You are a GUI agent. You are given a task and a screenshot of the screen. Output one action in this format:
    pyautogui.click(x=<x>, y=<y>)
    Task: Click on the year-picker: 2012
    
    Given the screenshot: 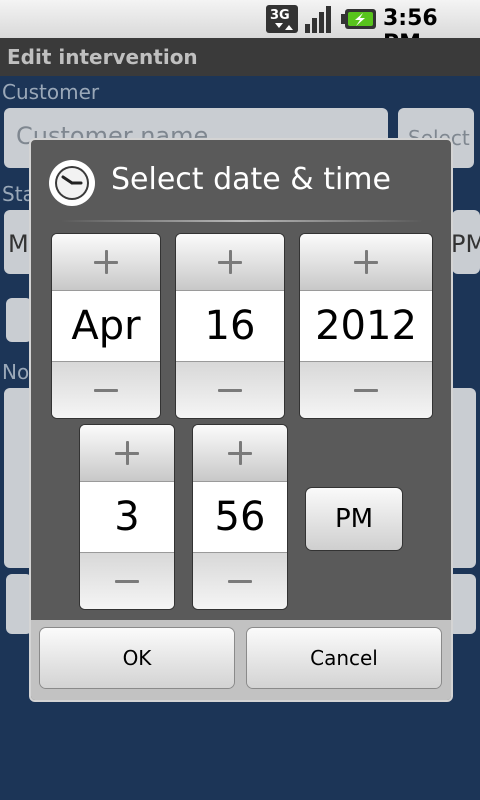 What is the action you would take?
    pyautogui.click(x=366, y=326)
    